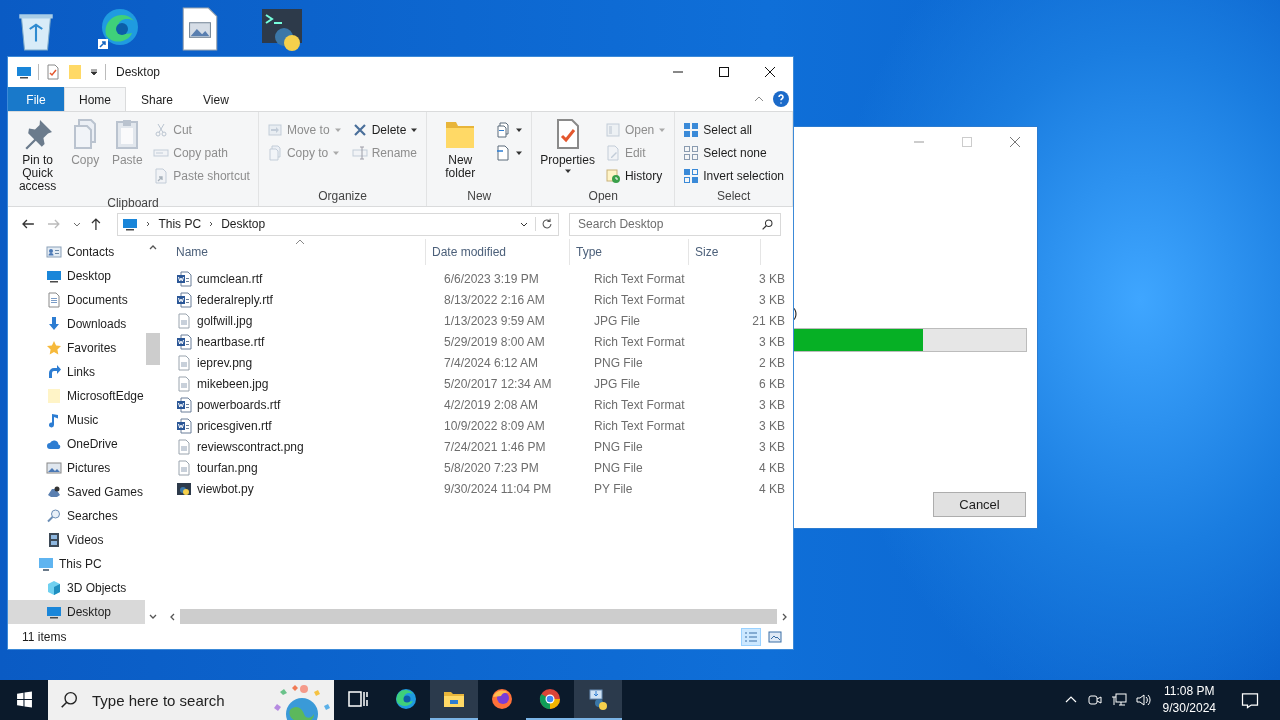  I want to click on installer-icon, so click(598, 699).